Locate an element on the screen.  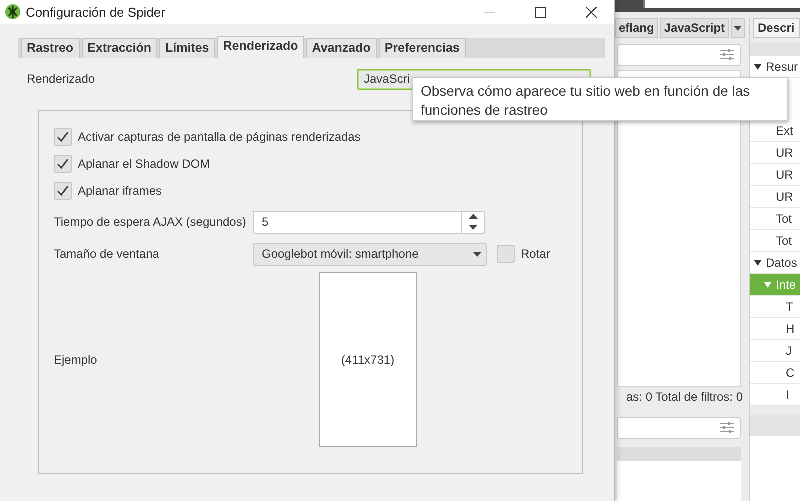
field-label: Renderizado is located at coordinates (61, 79).